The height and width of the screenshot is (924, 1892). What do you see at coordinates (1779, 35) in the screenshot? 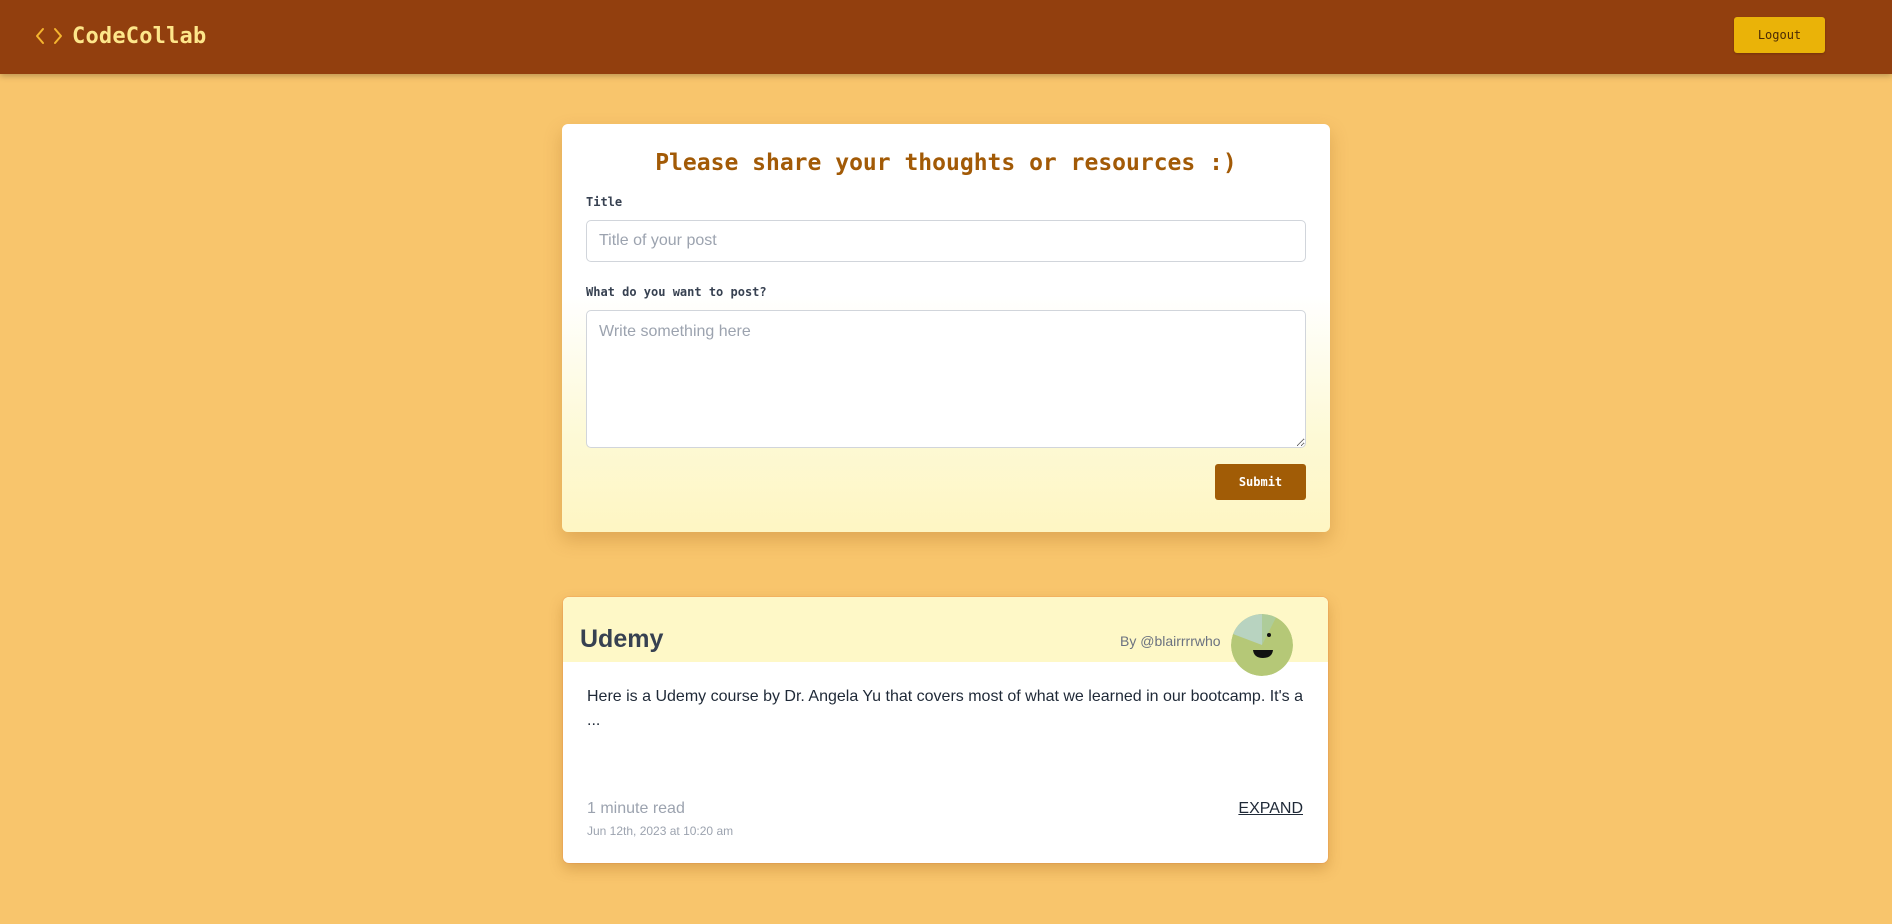
I see `logout-button: Logout` at bounding box center [1779, 35].